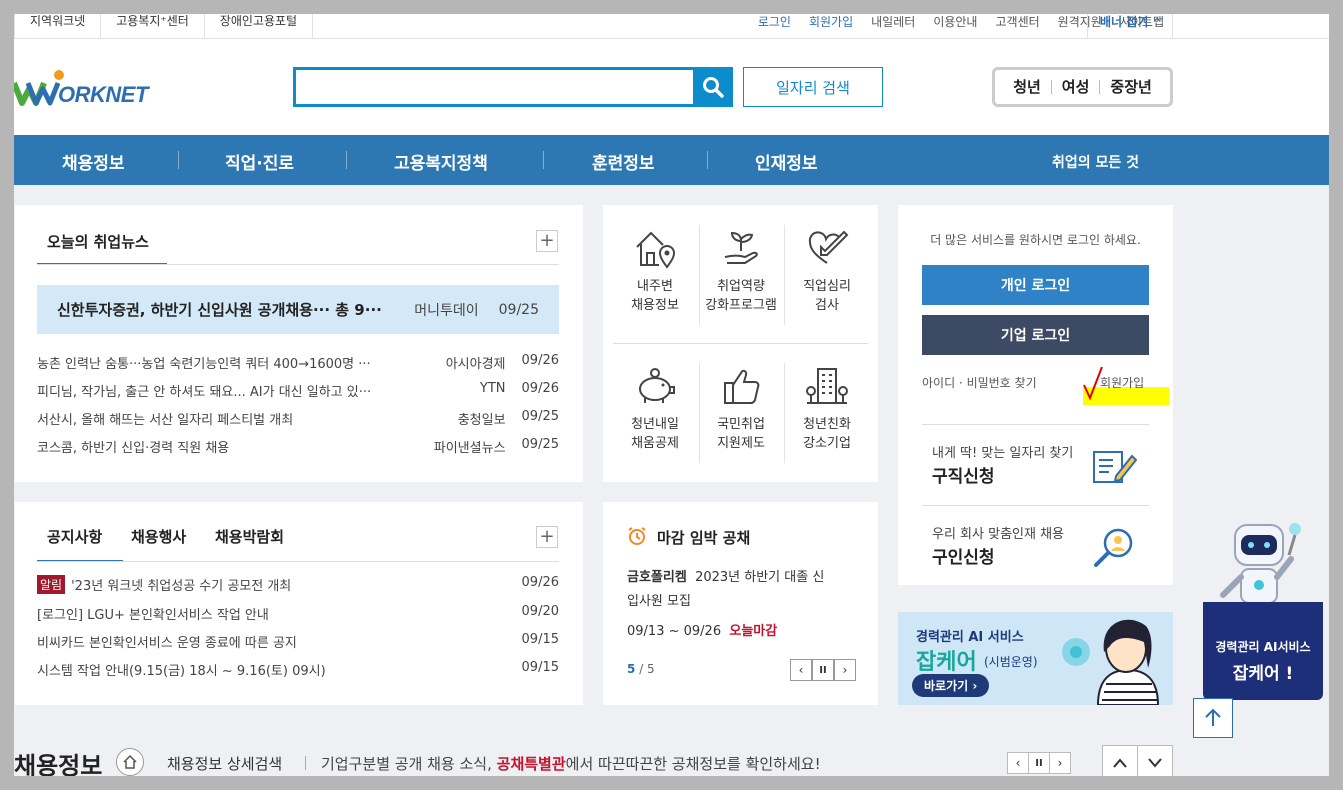 This screenshot has width=1343, height=790. I want to click on pause-button: II, so click(823, 670).